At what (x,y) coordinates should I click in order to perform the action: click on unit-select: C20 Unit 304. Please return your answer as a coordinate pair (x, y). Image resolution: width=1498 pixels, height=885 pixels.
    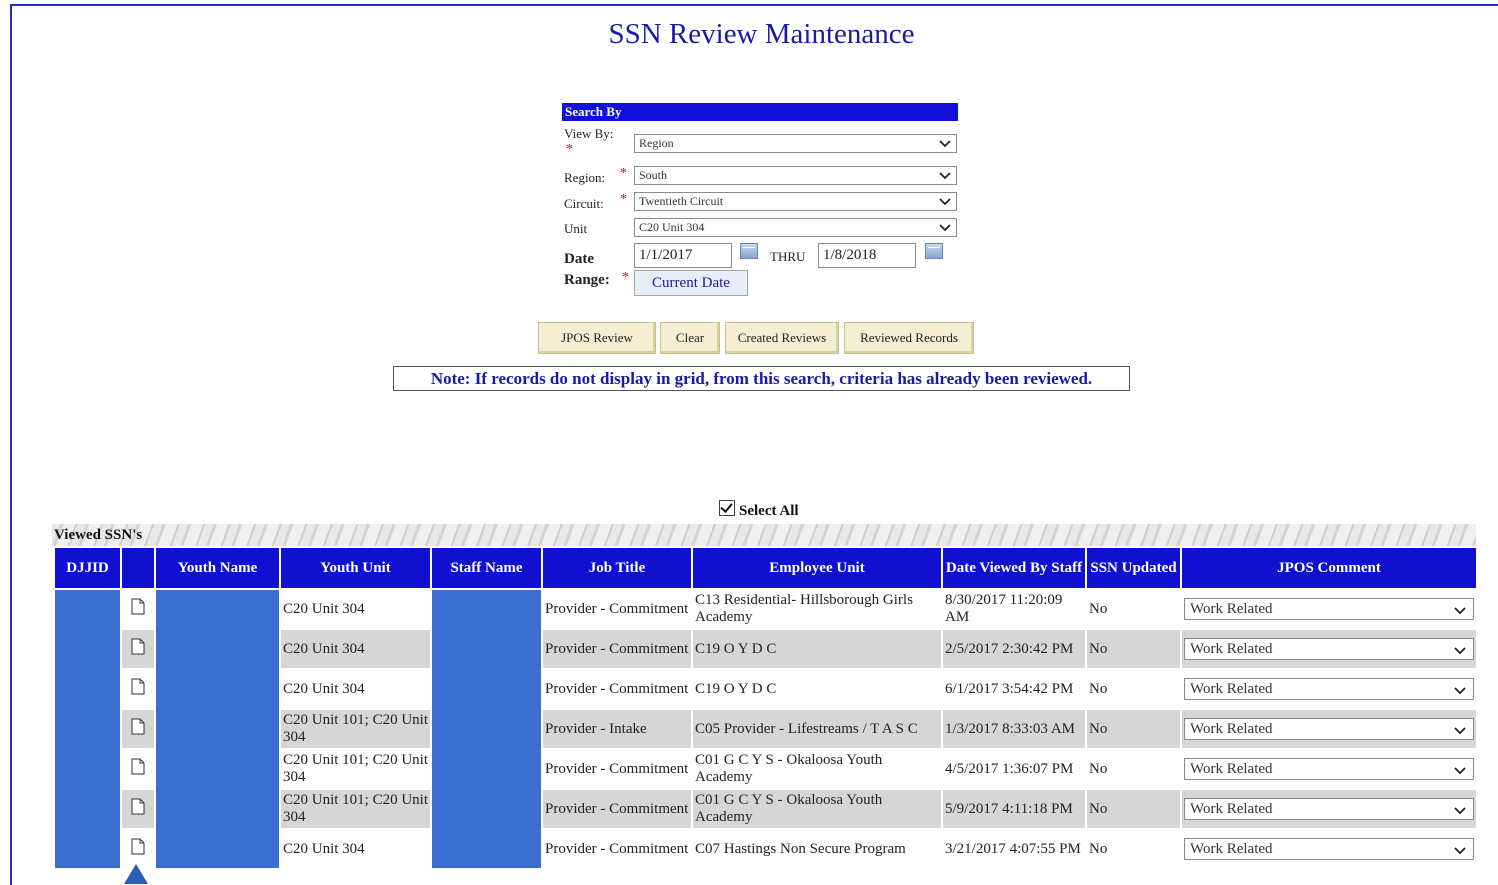
    Looking at the image, I should click on (795, 227).